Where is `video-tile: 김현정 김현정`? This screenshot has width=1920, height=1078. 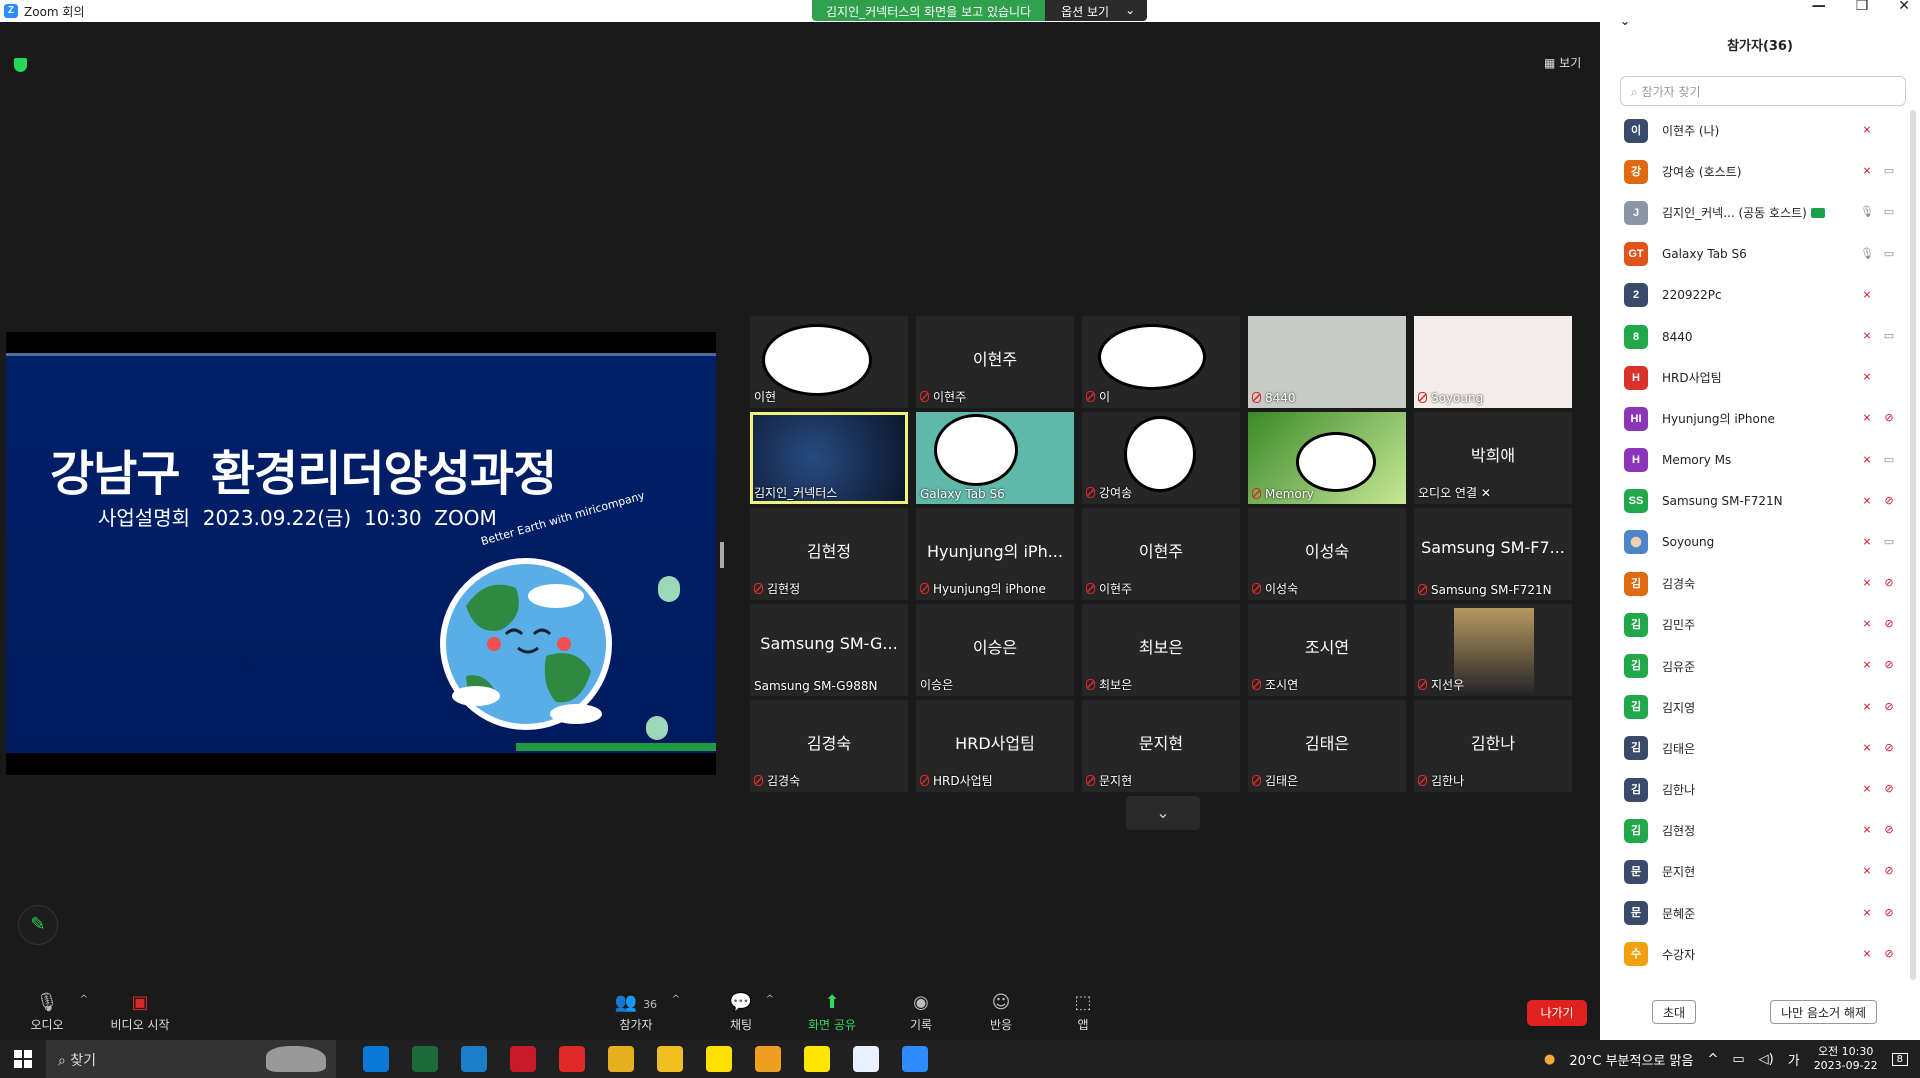
video-tile: 김현정 김현정 is located at coordinates (829, 554).